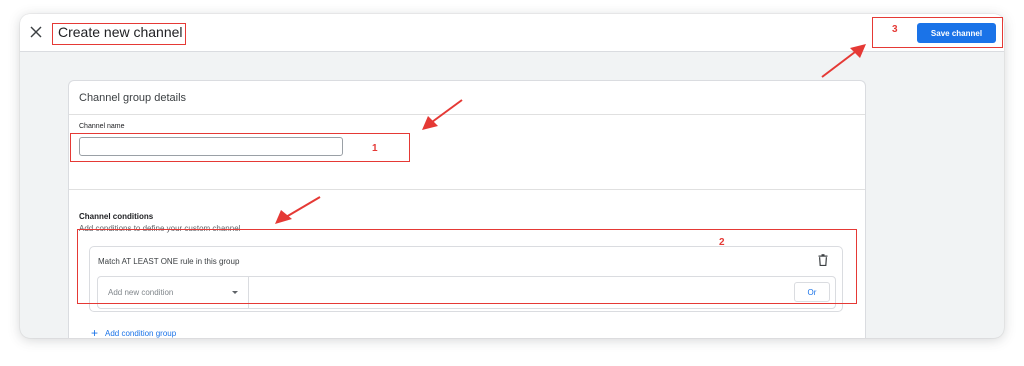 The image size is (1024, 366). Describe the element at coordinates (722, 242) in the screenshot. I see `annotation-marker-2: 2` at that location.